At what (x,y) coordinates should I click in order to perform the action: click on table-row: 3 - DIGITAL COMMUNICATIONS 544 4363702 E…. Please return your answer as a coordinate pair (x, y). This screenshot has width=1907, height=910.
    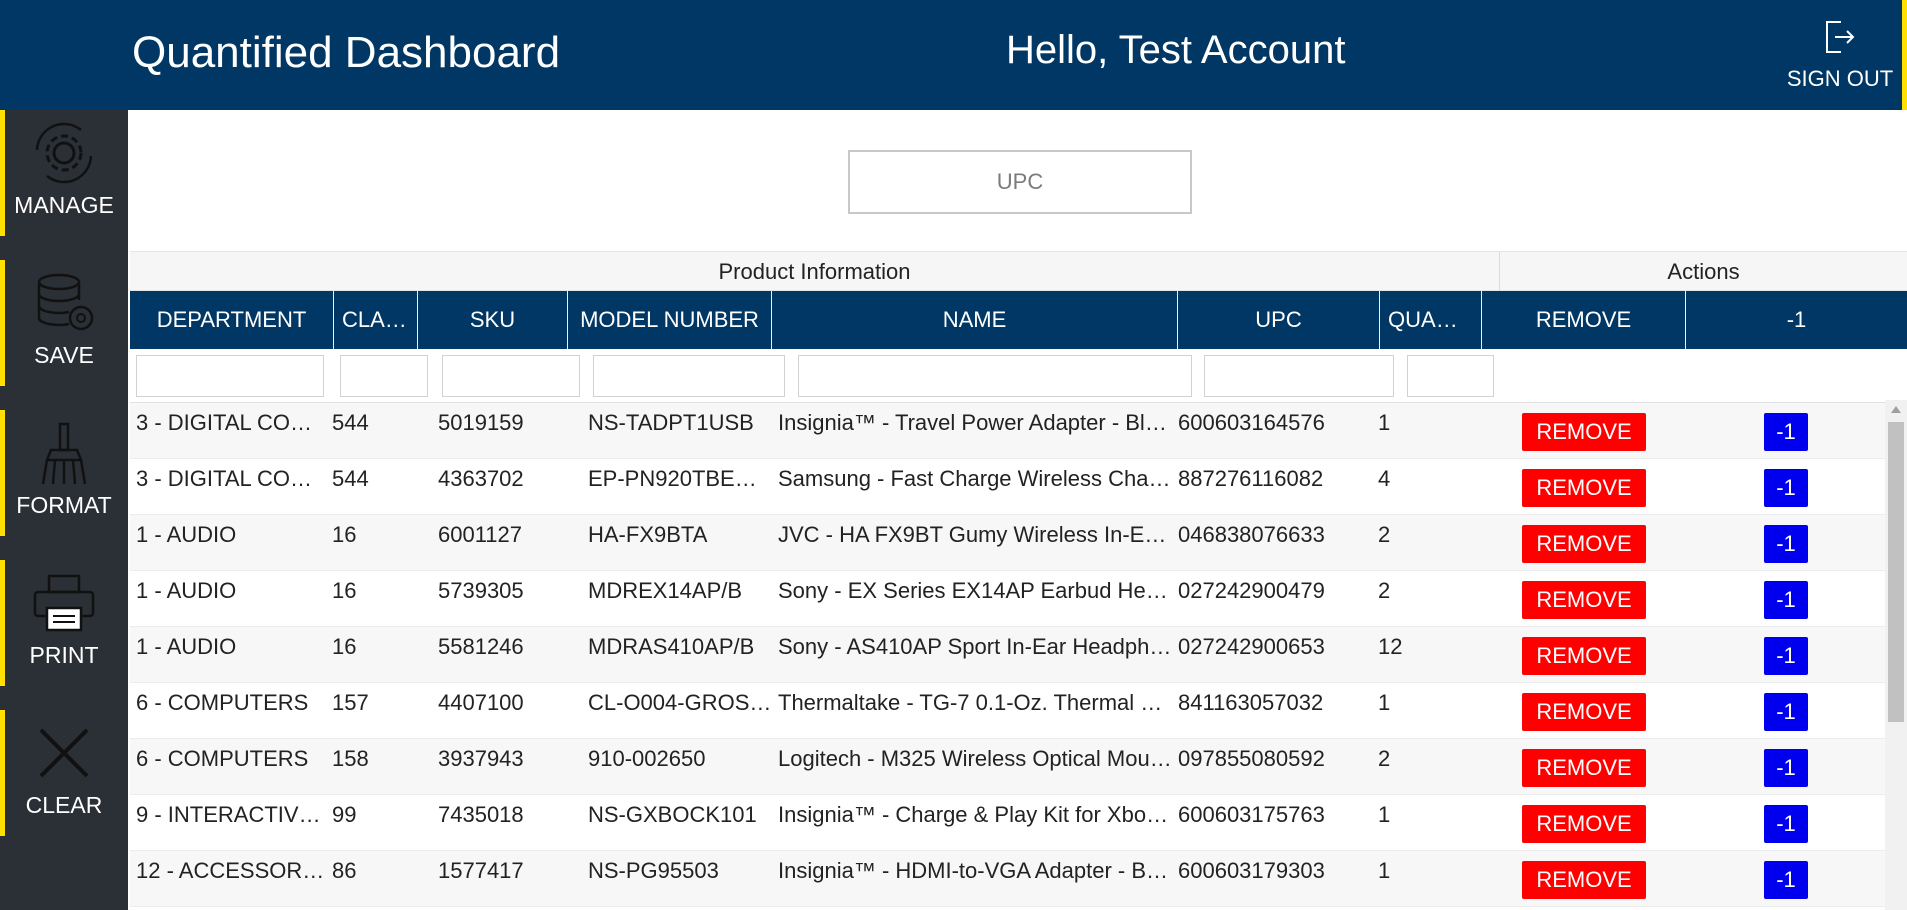
    Looking at the image, I should click on (1008, 487).